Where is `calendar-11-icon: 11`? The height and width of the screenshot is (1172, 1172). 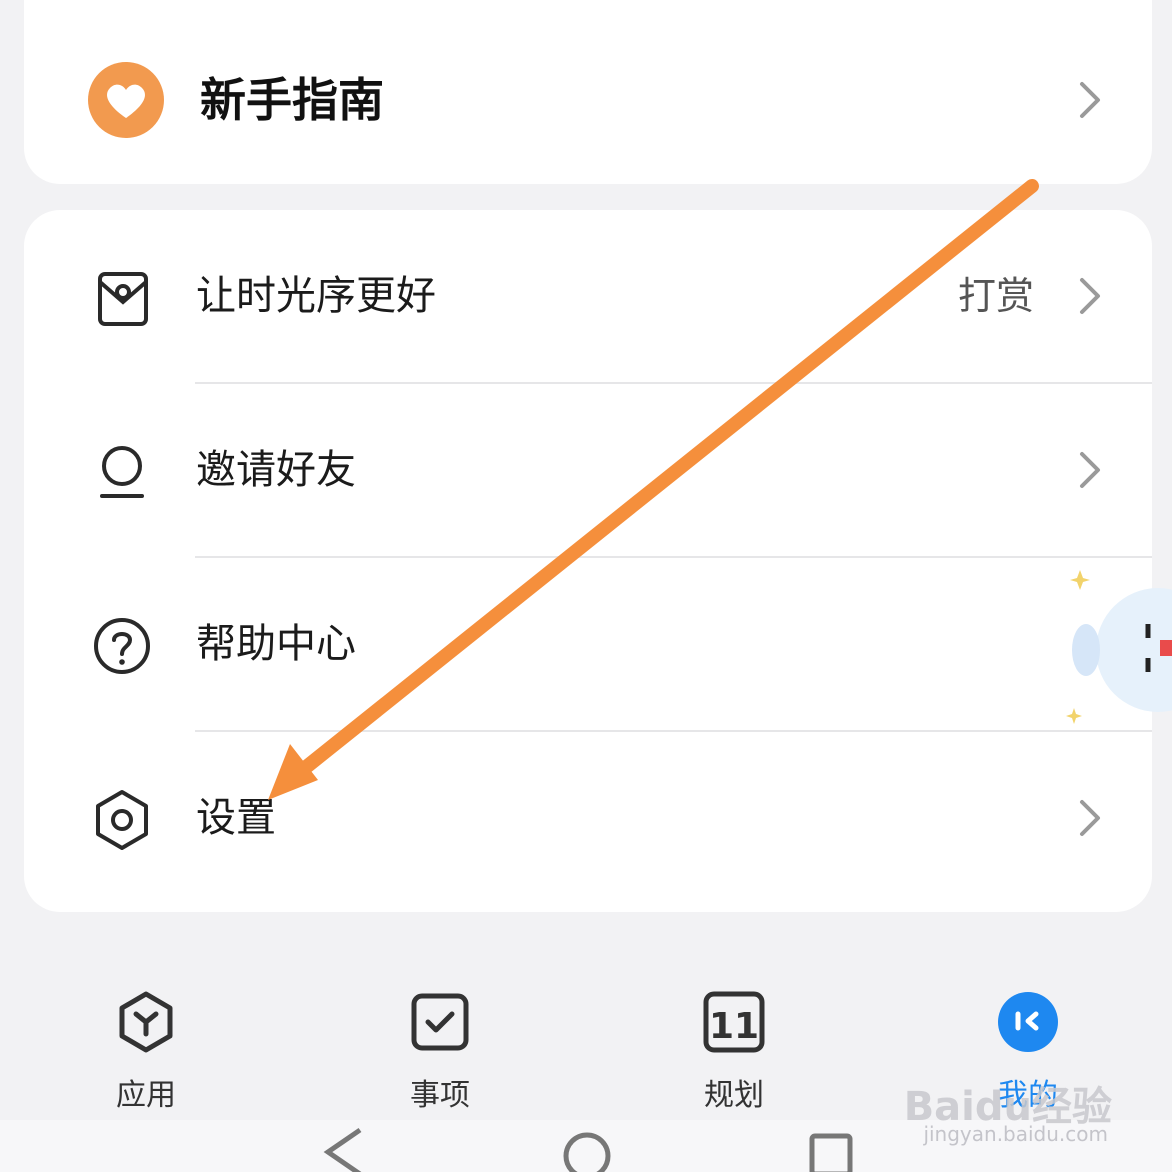
calendar-11-icon: 11 is located at coordinates (734, 1022).